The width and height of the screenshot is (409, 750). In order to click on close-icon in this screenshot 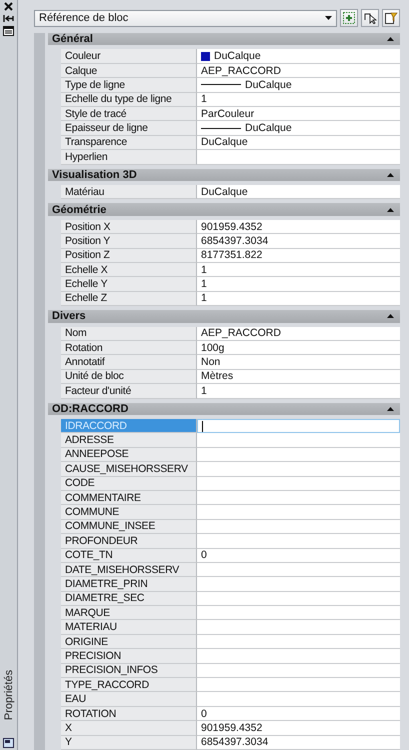, I will do `click(8, 6)`.